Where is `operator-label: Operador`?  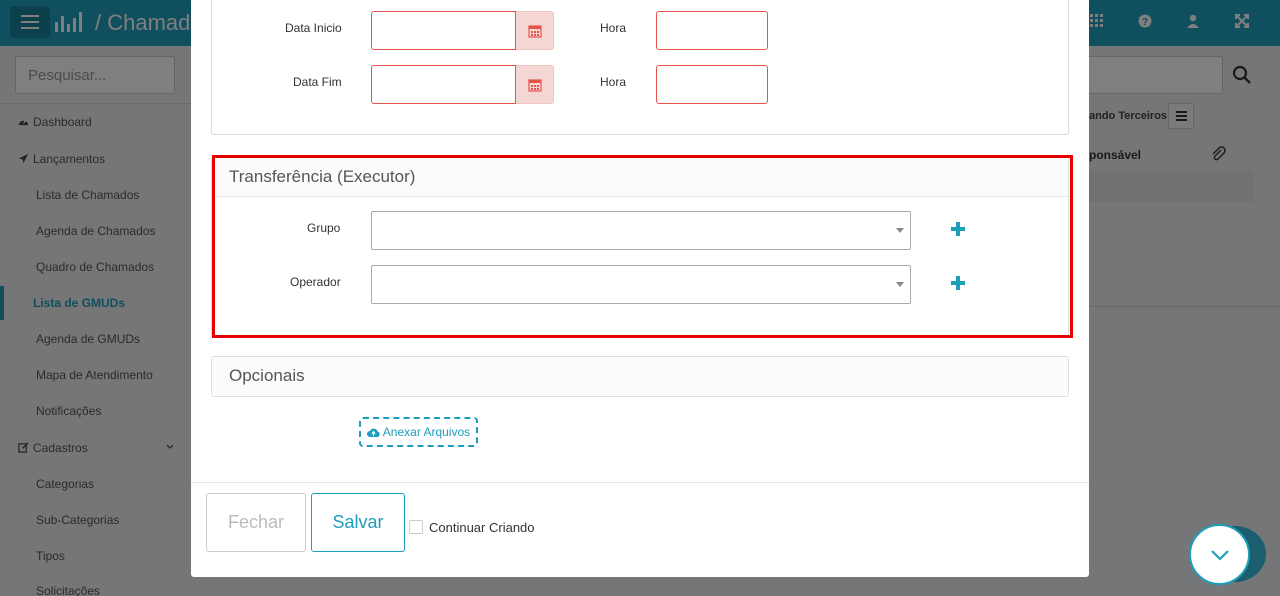 operator-label: Operador is located at coordinates (315, 282).